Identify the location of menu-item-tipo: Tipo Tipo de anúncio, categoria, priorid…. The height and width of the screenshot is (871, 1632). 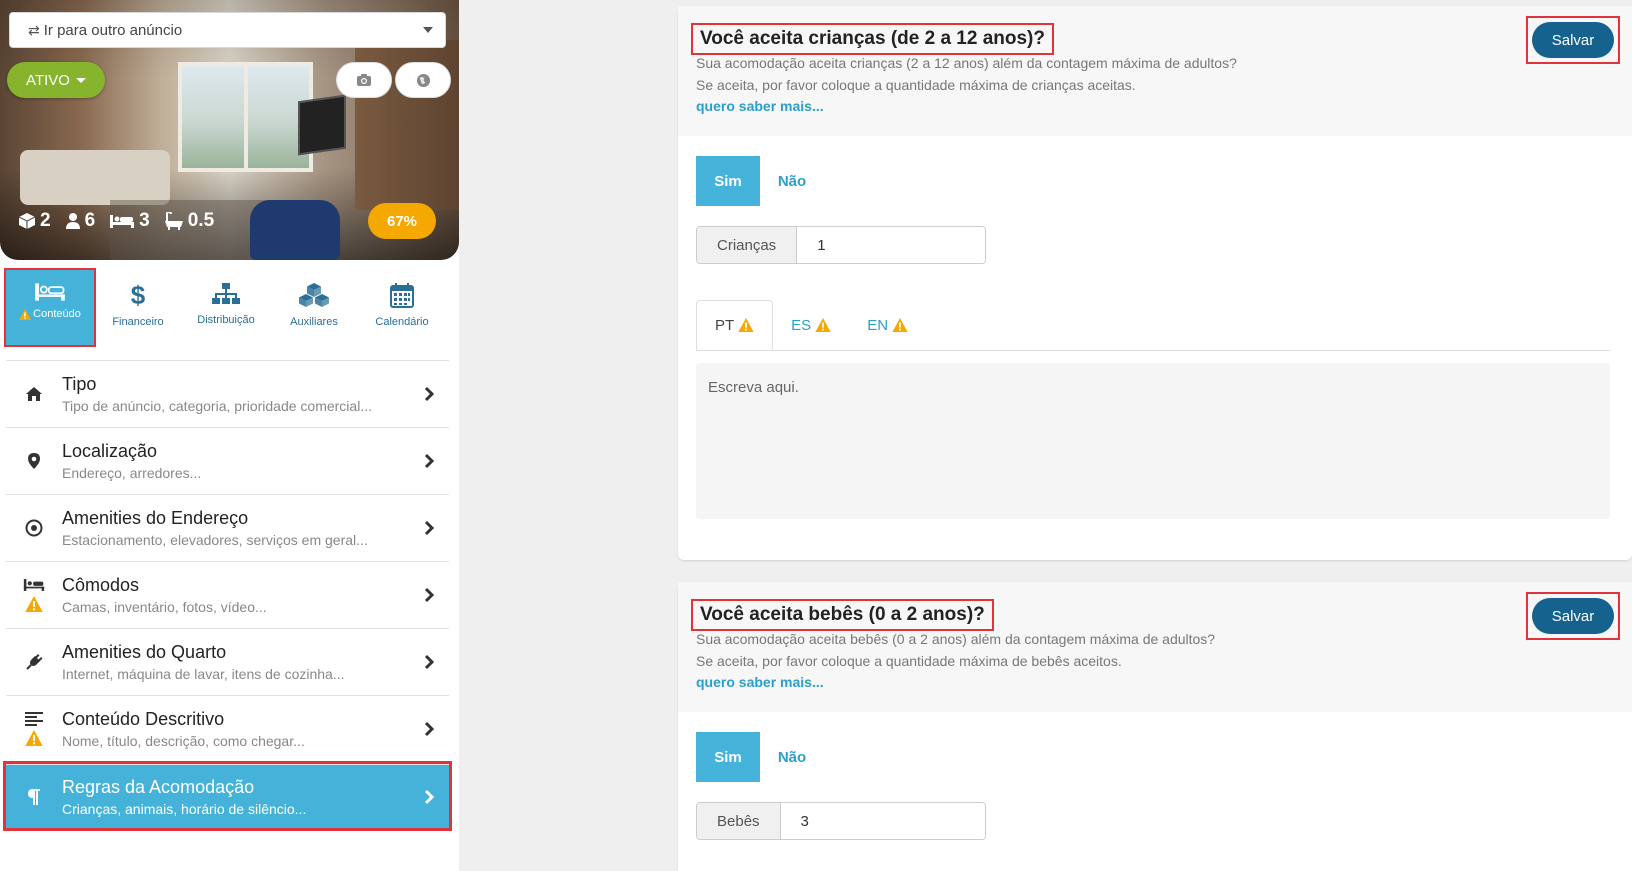
(227, 393).